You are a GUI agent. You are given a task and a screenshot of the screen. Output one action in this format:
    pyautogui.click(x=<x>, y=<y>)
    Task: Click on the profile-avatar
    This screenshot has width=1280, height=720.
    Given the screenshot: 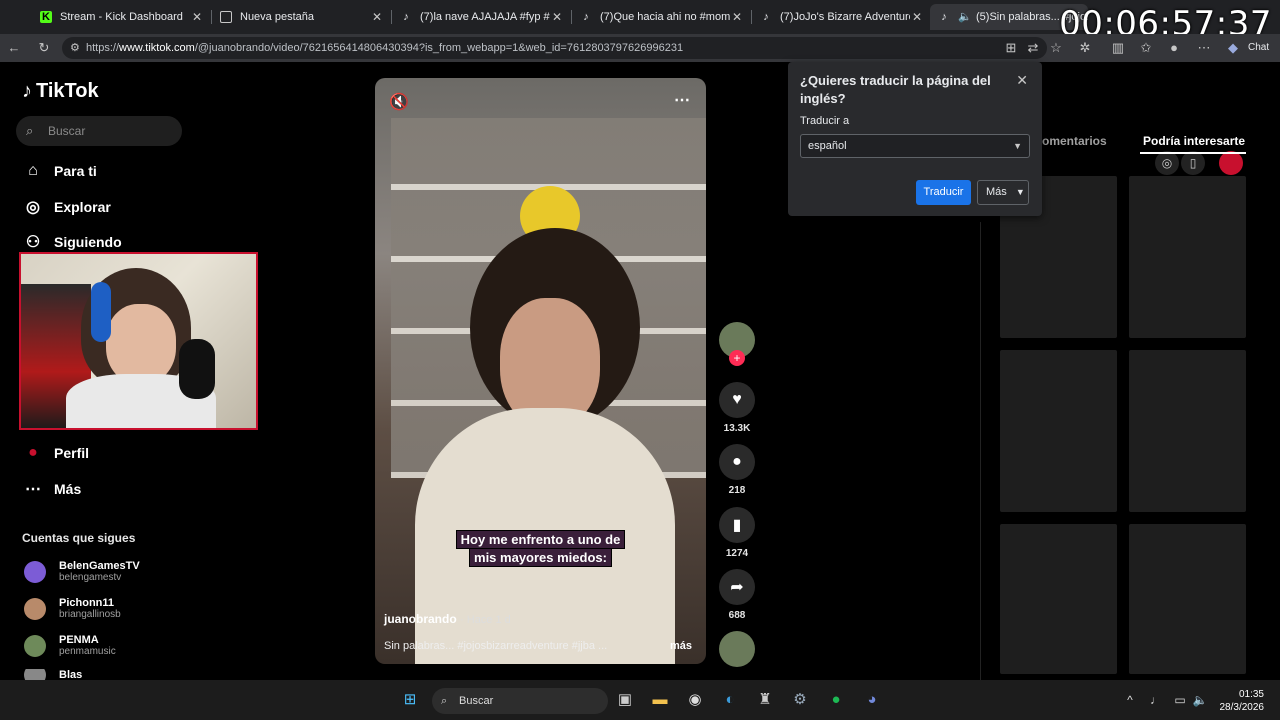 What is the action you would take?
    pyautogui.click(x=1231, y=163)
    